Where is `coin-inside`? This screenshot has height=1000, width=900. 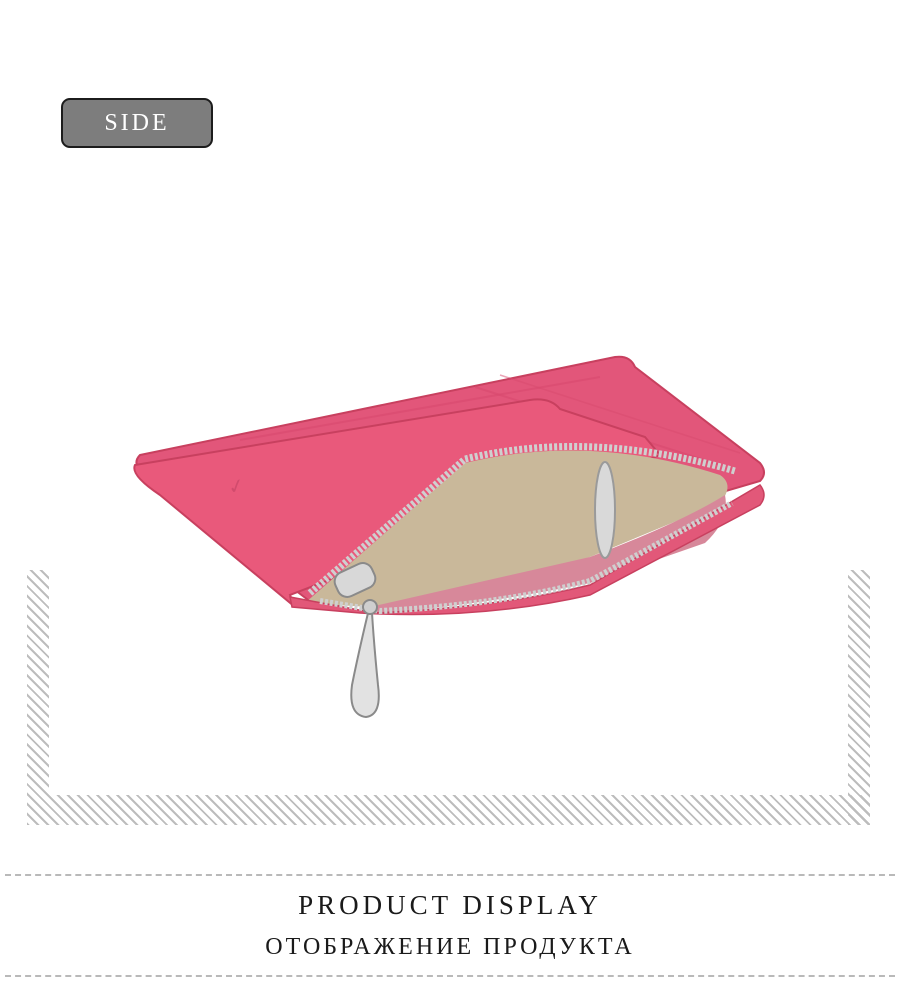
coin-inside is located at coordinates (605, 510).